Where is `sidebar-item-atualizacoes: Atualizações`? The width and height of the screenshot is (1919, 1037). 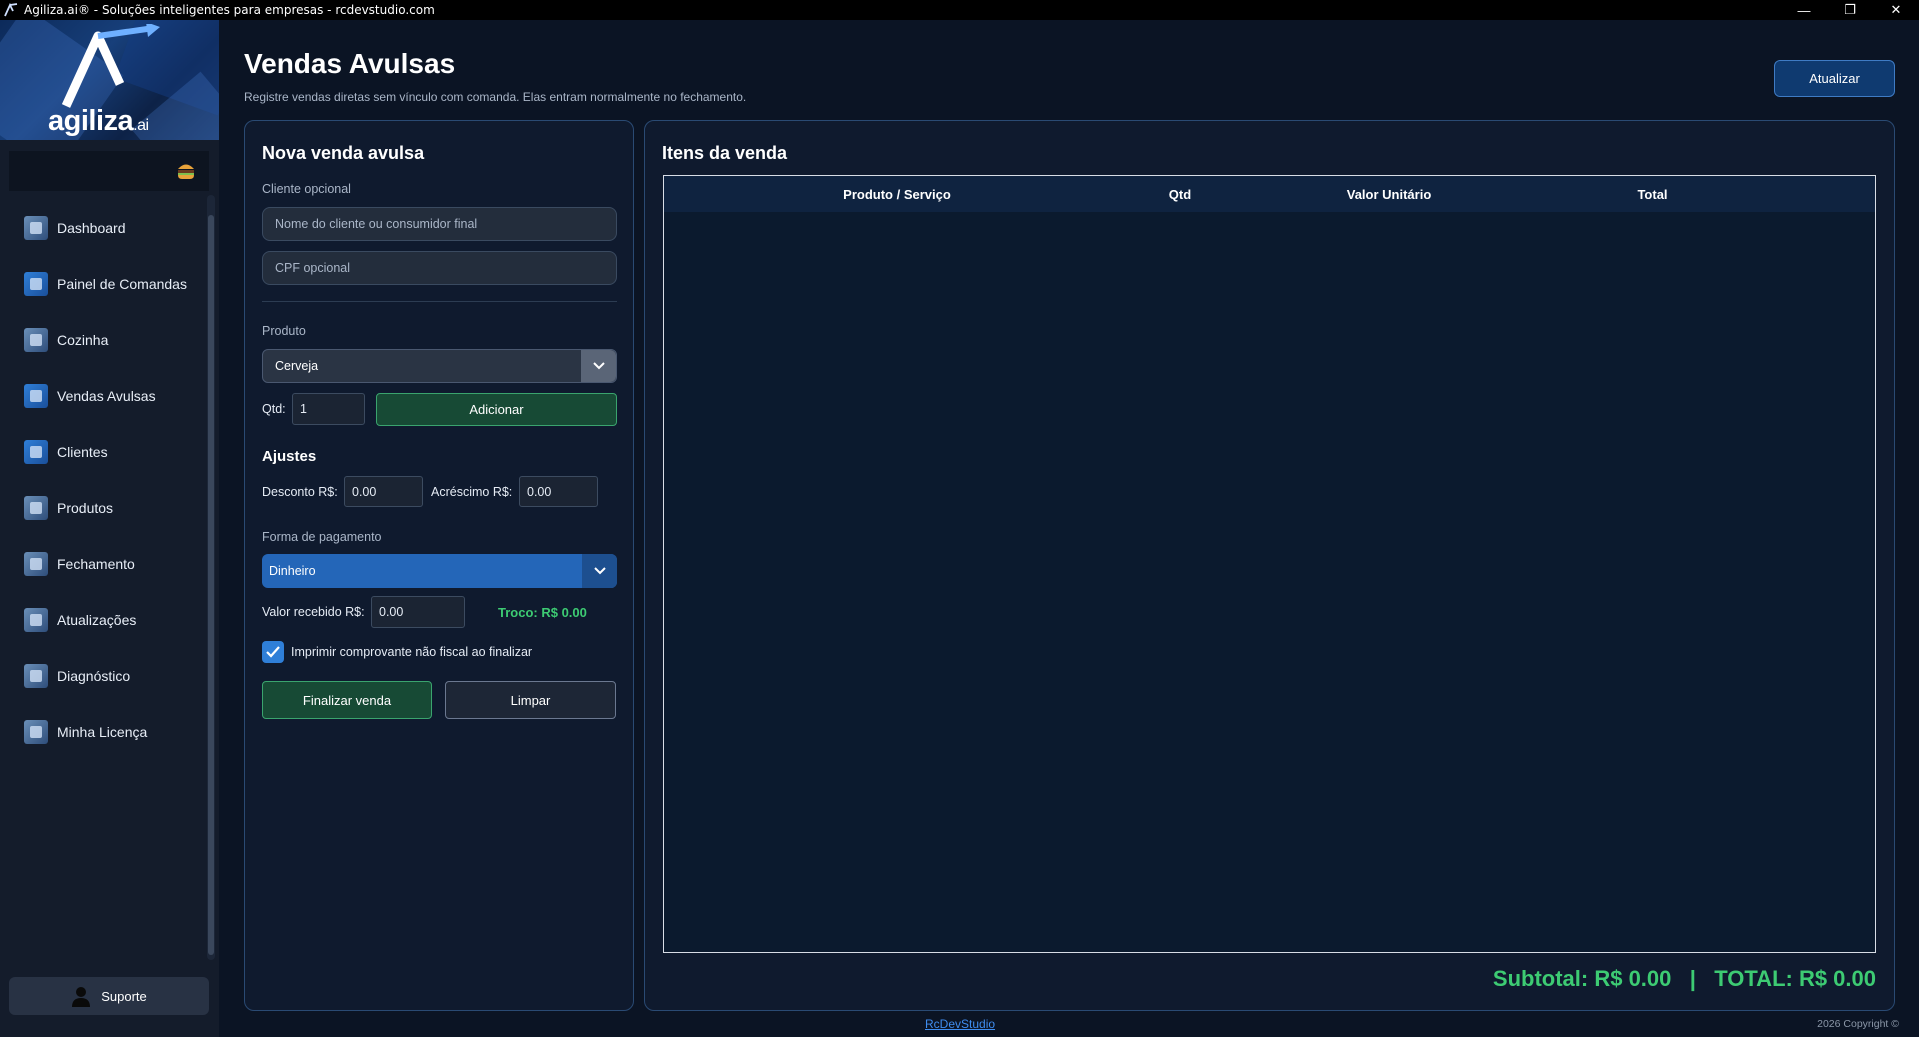
sidebar-item-atualizacoes: Atualizações is located at coordinates (102, 620).